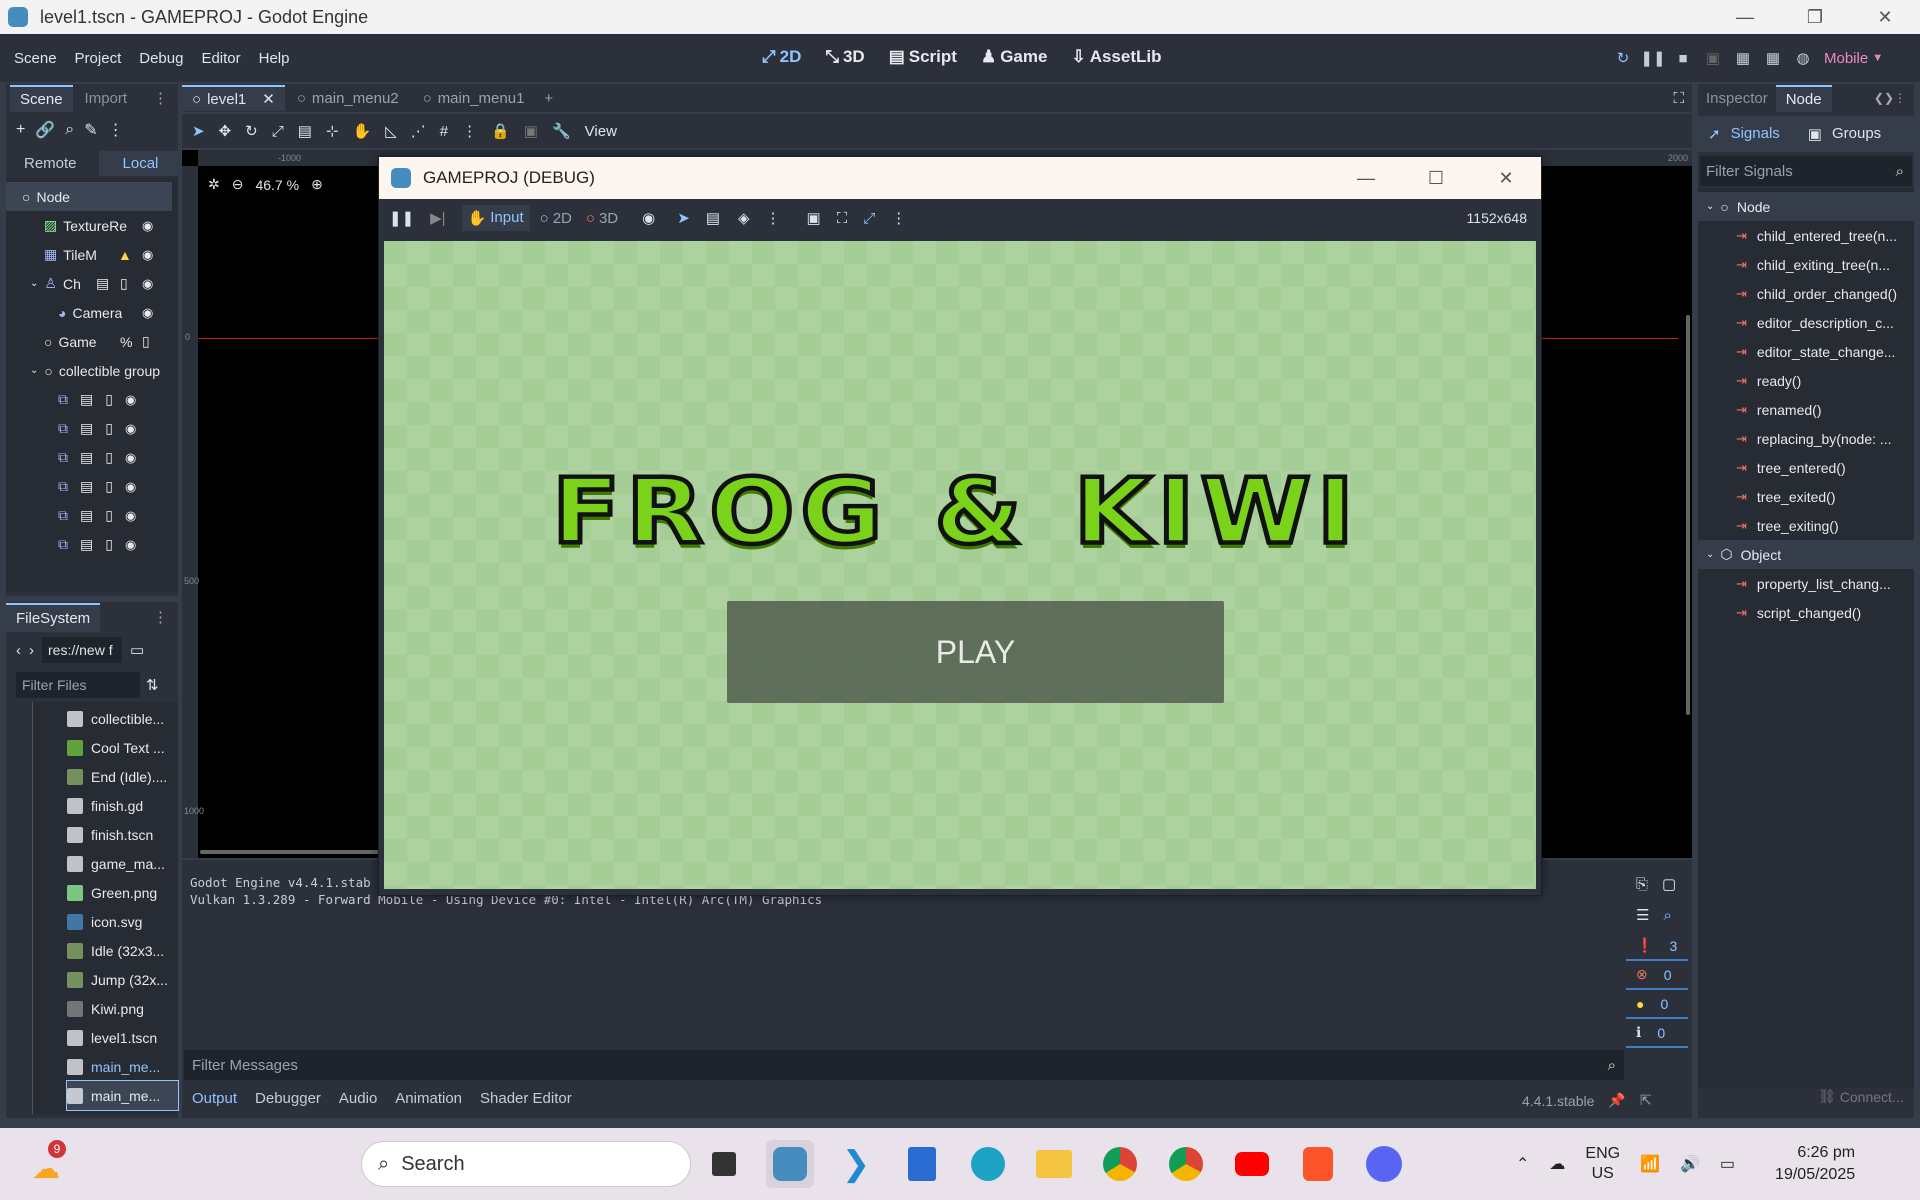 The image size is (1920, 1200). I want to click on expand-panel-icon: ⇱, so click(1646, 1100).